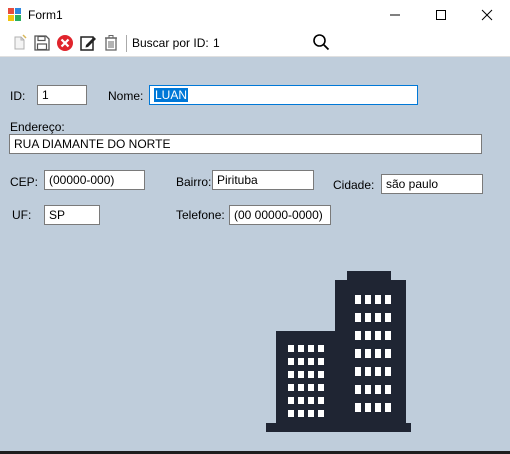  What do you see at coordinates (20, 43) in the screenshot?
I see `new-icon` at bounding box center [20, 43].